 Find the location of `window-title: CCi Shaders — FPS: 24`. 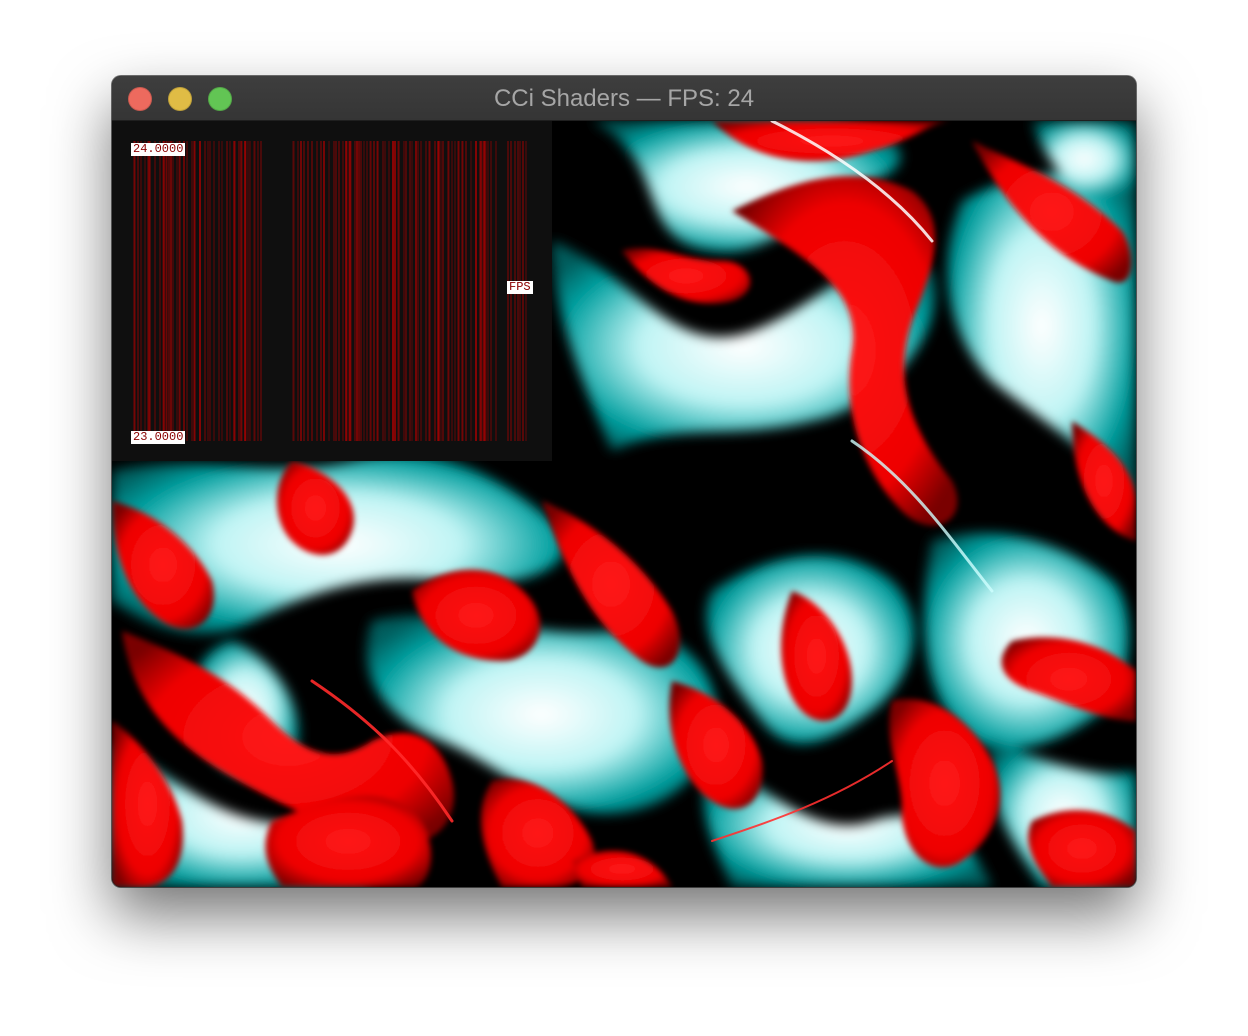

window-title: CCi Shaders — FPS: 24 is located at coordinates (624, 98).